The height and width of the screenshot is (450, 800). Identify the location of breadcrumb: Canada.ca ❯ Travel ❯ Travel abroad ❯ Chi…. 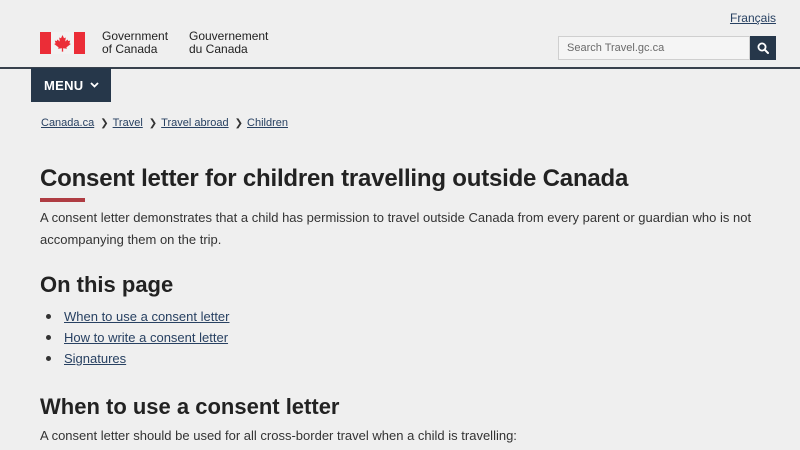
(164, 123).